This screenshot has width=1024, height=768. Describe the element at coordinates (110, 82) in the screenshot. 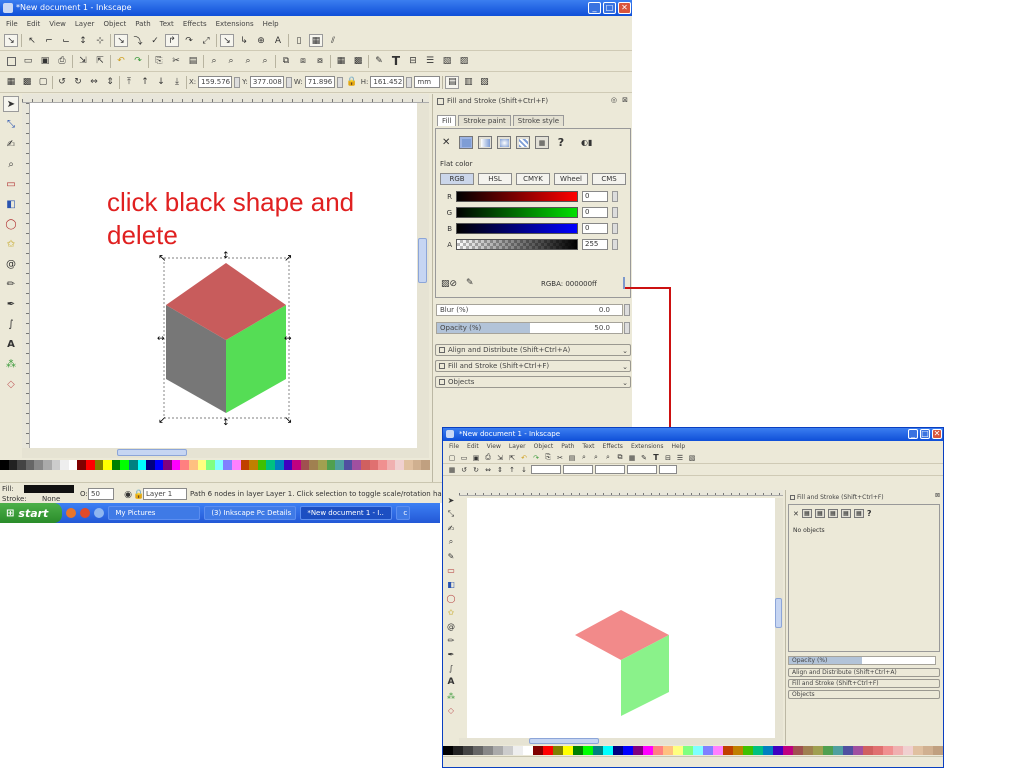

I see `flip-vertical-icon: ⇕` at that location.